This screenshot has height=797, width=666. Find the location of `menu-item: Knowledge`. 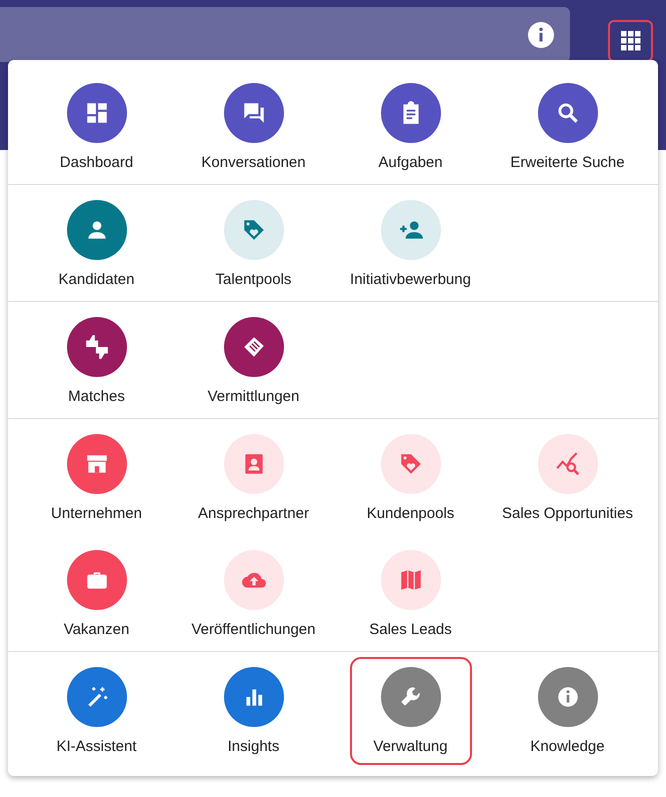

menu-item: Knowledge is located at coordinates (567, 711).